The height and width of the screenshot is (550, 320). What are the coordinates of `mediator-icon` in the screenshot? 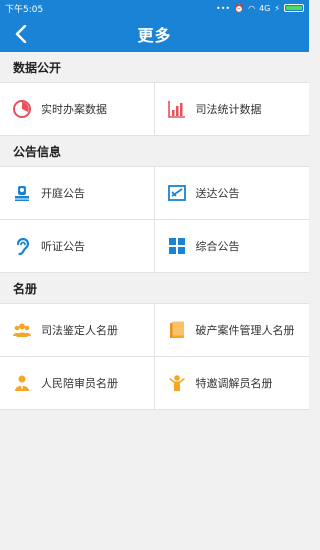 It's located at (177, 383).